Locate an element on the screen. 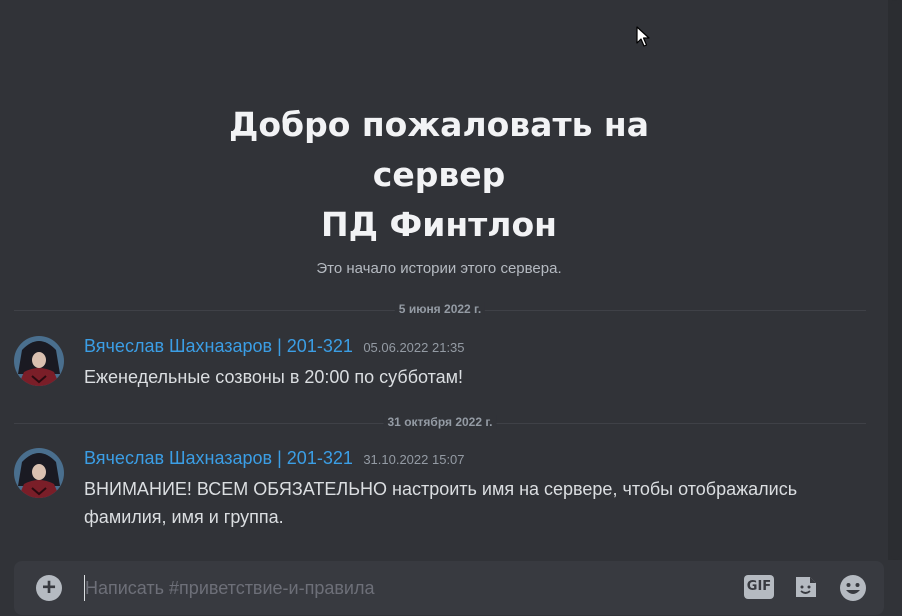 The height and width of the screenshot is (616, 902). message-timestamp: 05.06.2022 21:35 is located at coordinates (414, 347).